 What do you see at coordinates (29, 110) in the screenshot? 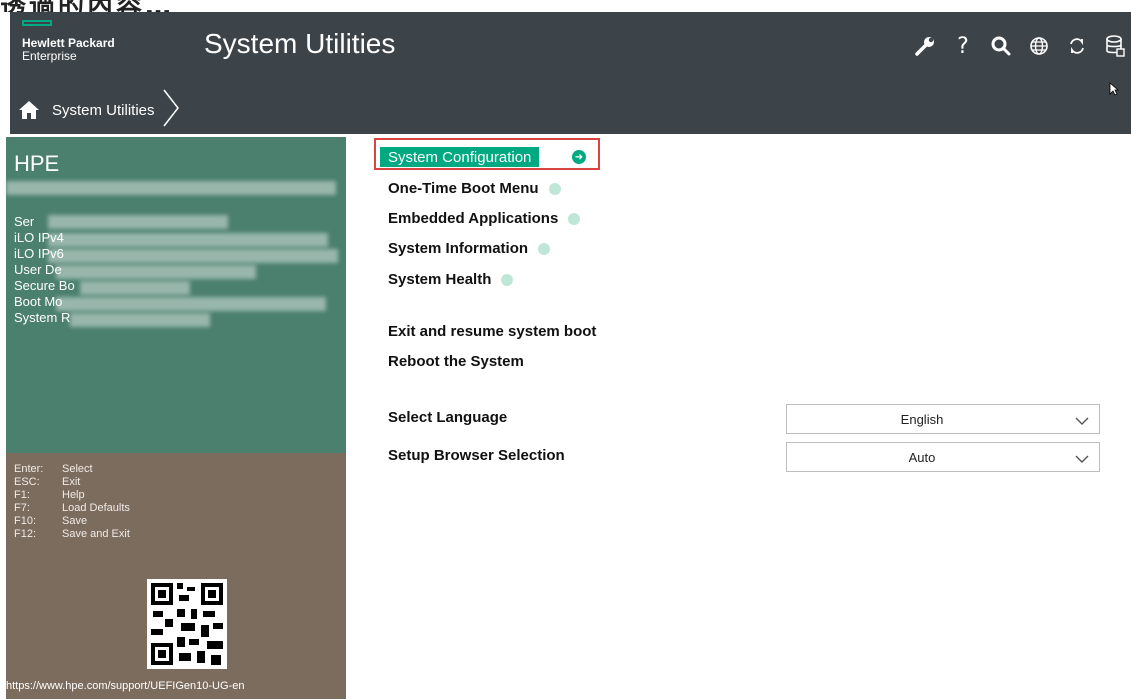
I see `home-icon` at bounding box center [29, 110].